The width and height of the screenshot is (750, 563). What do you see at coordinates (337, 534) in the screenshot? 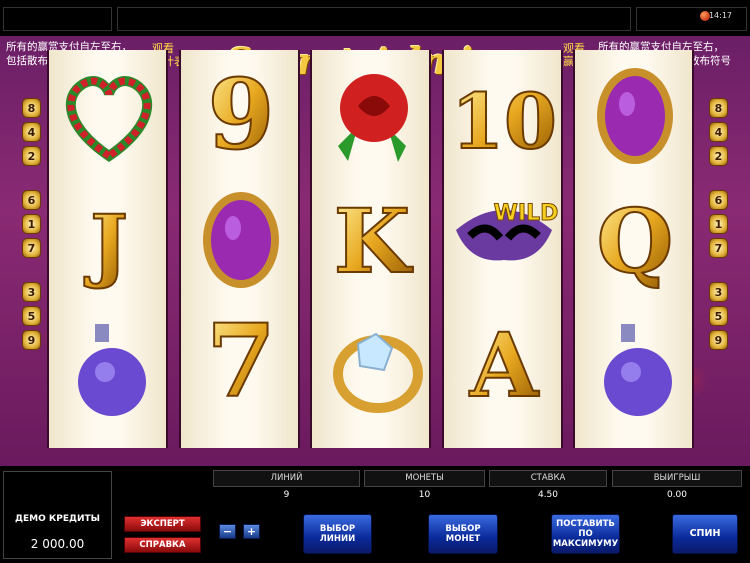
I see `select-lines-button: ВЫБОР ЛИНИИ` at bounding box center [337, 534].